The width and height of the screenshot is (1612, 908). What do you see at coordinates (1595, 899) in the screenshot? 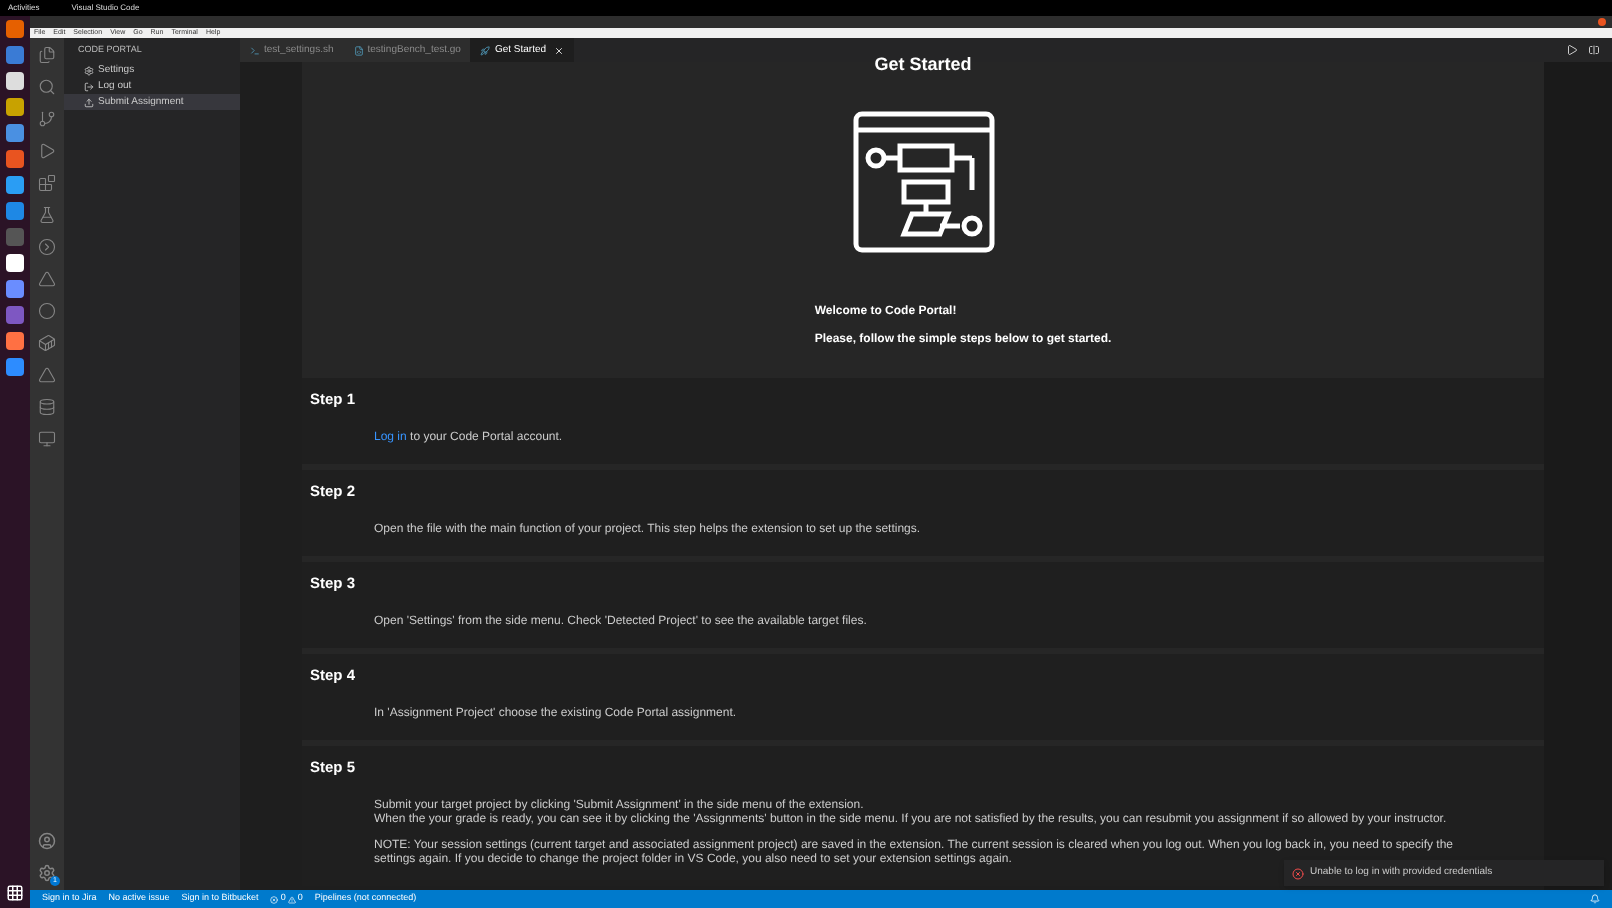
I see `bell-icon` at bounding box center [1595, 899].